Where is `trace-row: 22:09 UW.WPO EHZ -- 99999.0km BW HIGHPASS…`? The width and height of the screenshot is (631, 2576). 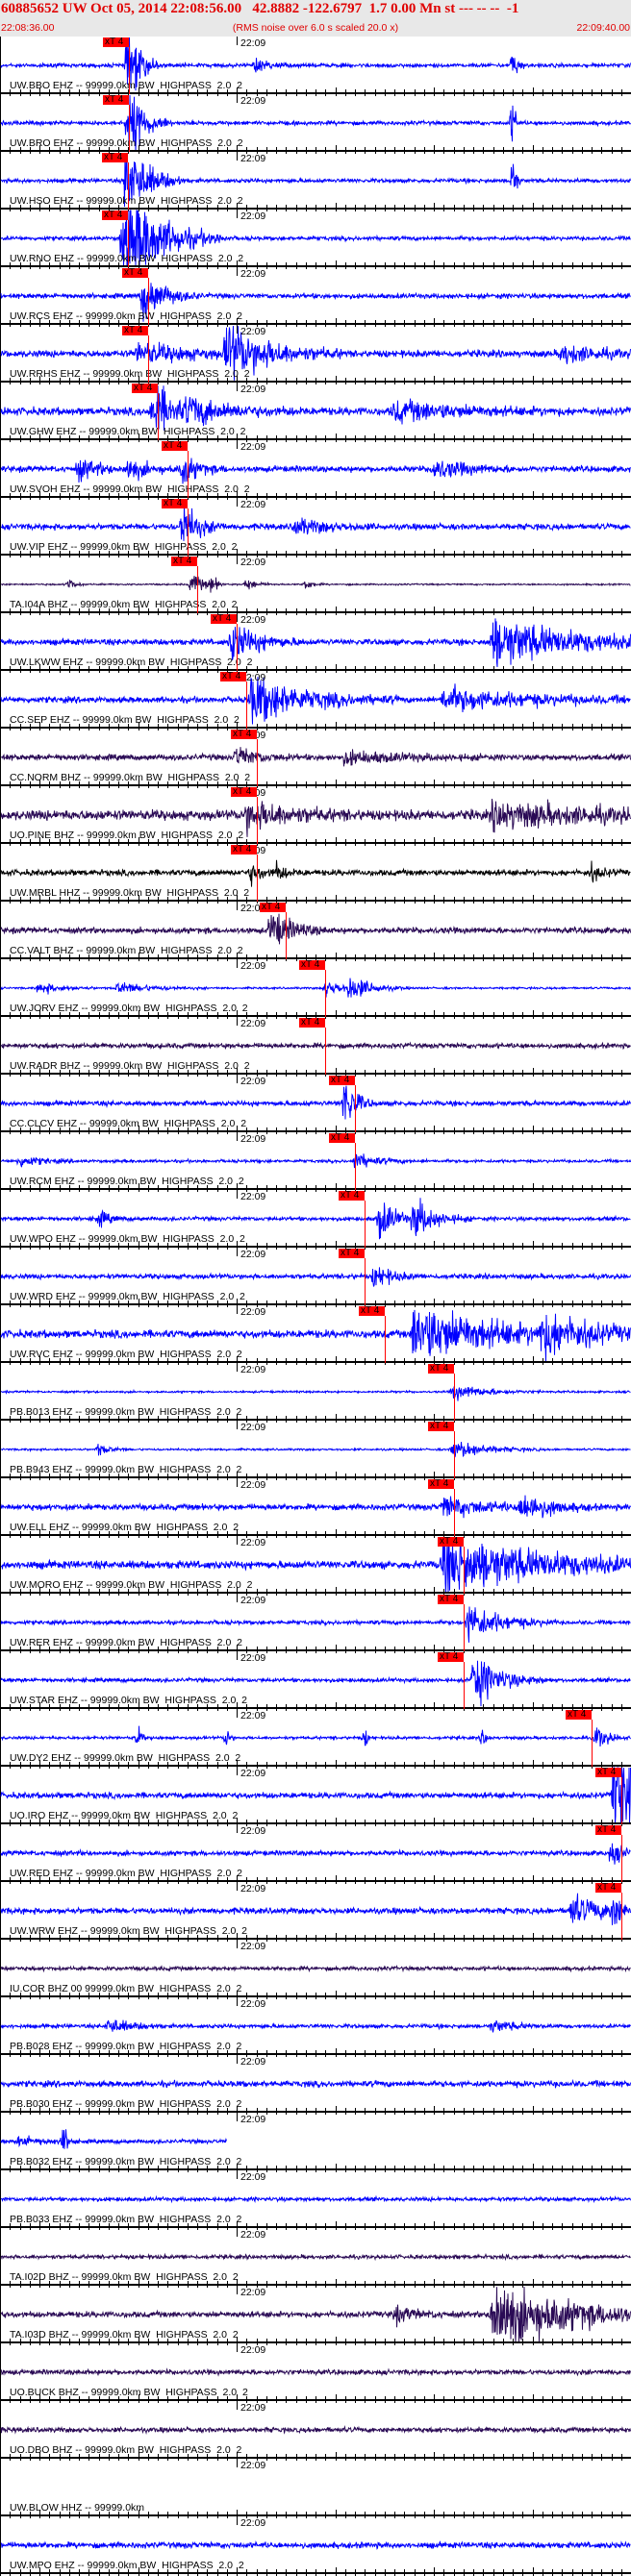
trace-row: 22:09 UW.WPO EHZ -- 99999.0km BW HIGHPASS… is located at coordinates (315, 1220).